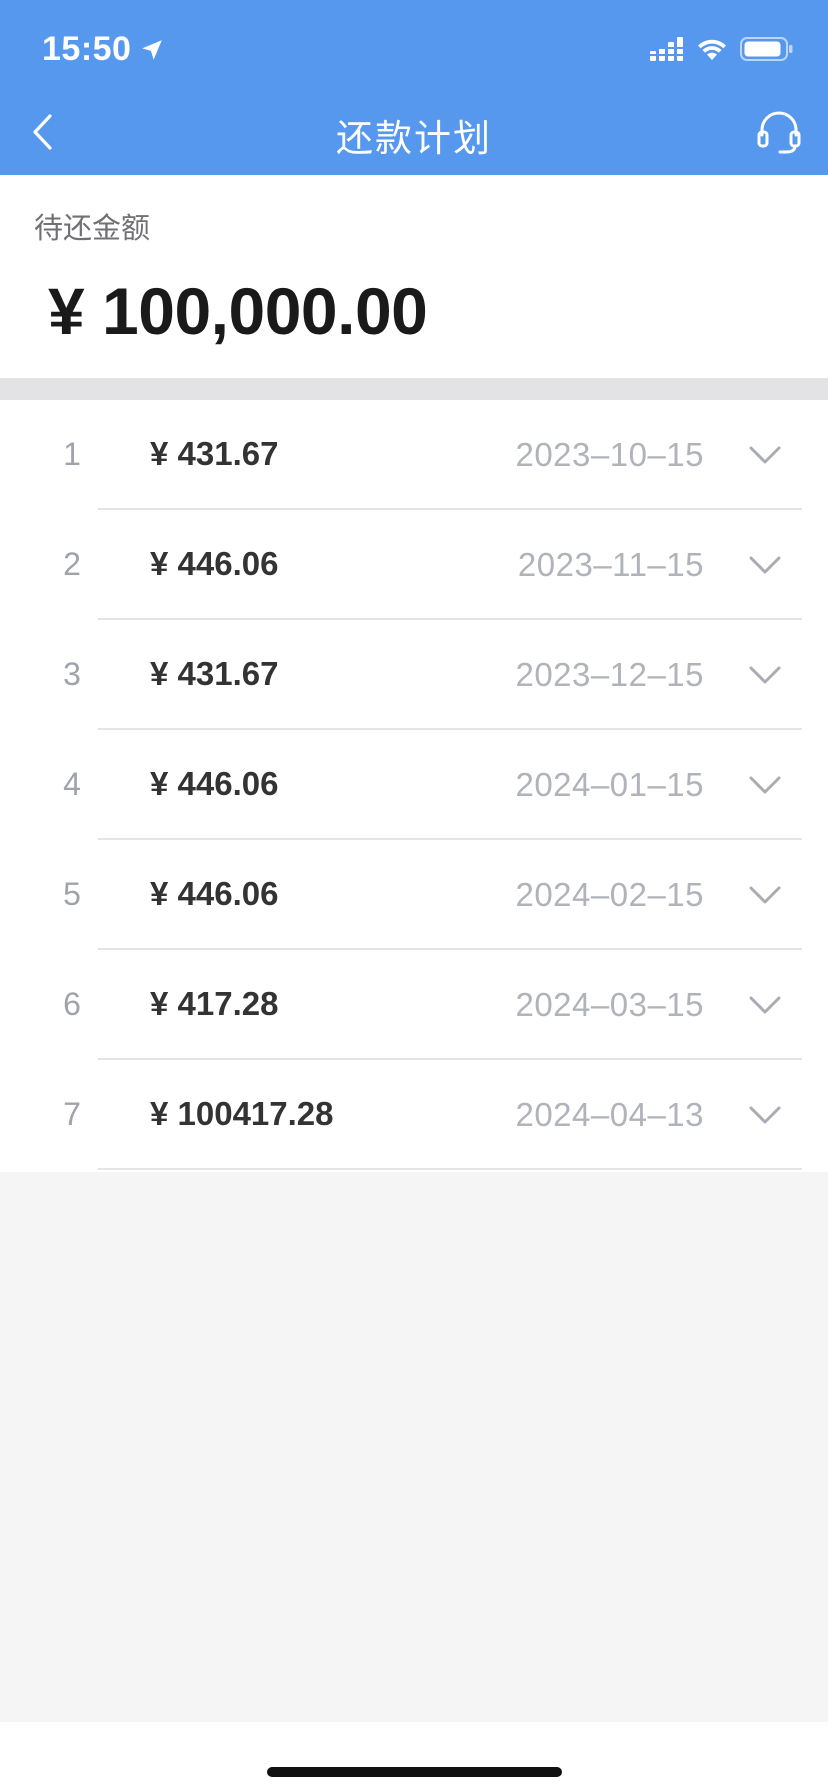 Image resolution: width=828 pixels, height=1792 pixels. What do you see at coordinates (72, 674) in the screenshot?
I see `installment-number: 3` at bounding box center [72, 674].